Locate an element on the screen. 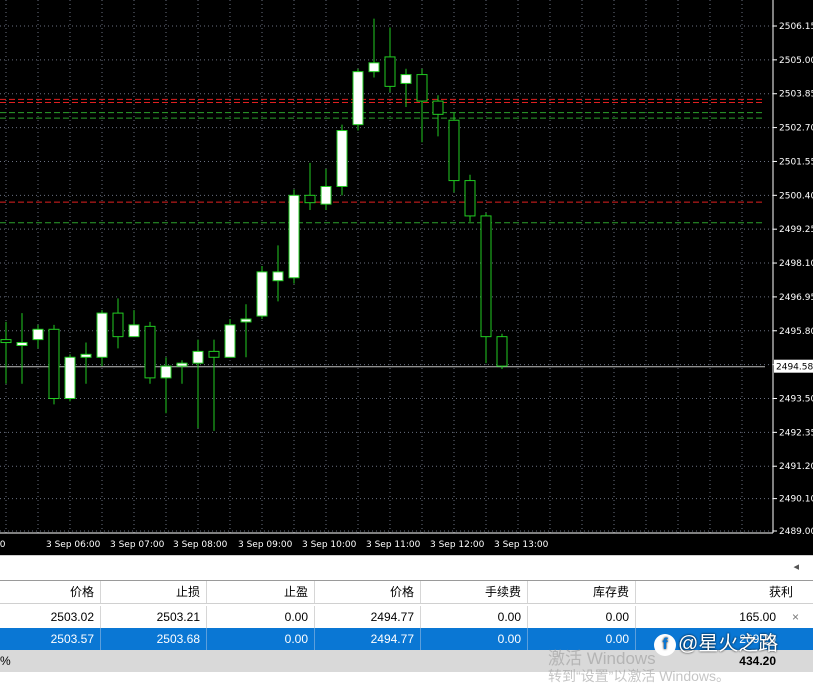 The height and width of the screenshot is (688, 813). cell-price-open: 2503.02 is located at coordinates (50, 617).